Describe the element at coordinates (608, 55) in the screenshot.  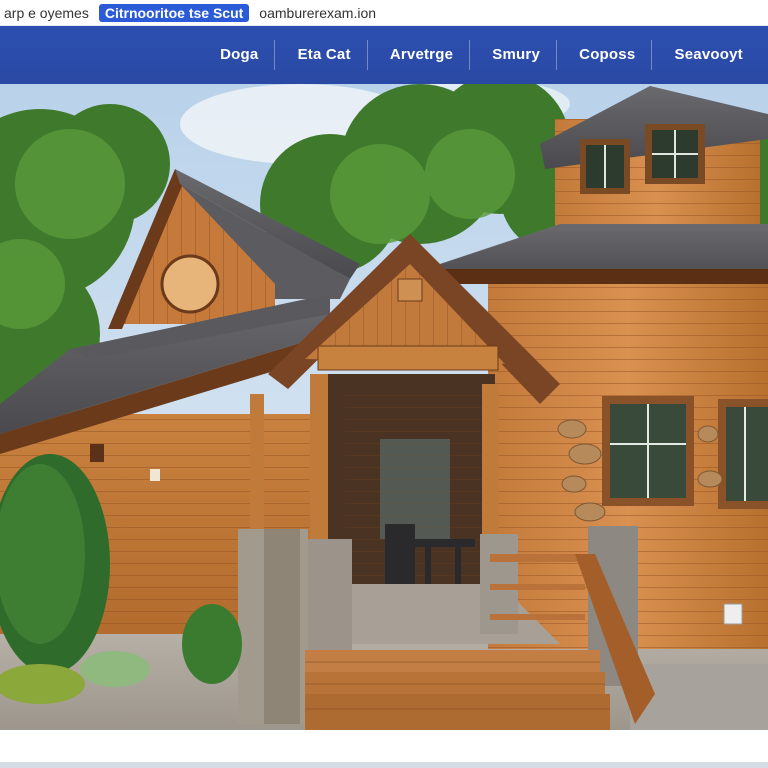
I see `nav-item-coposs: Coposs` at that location.